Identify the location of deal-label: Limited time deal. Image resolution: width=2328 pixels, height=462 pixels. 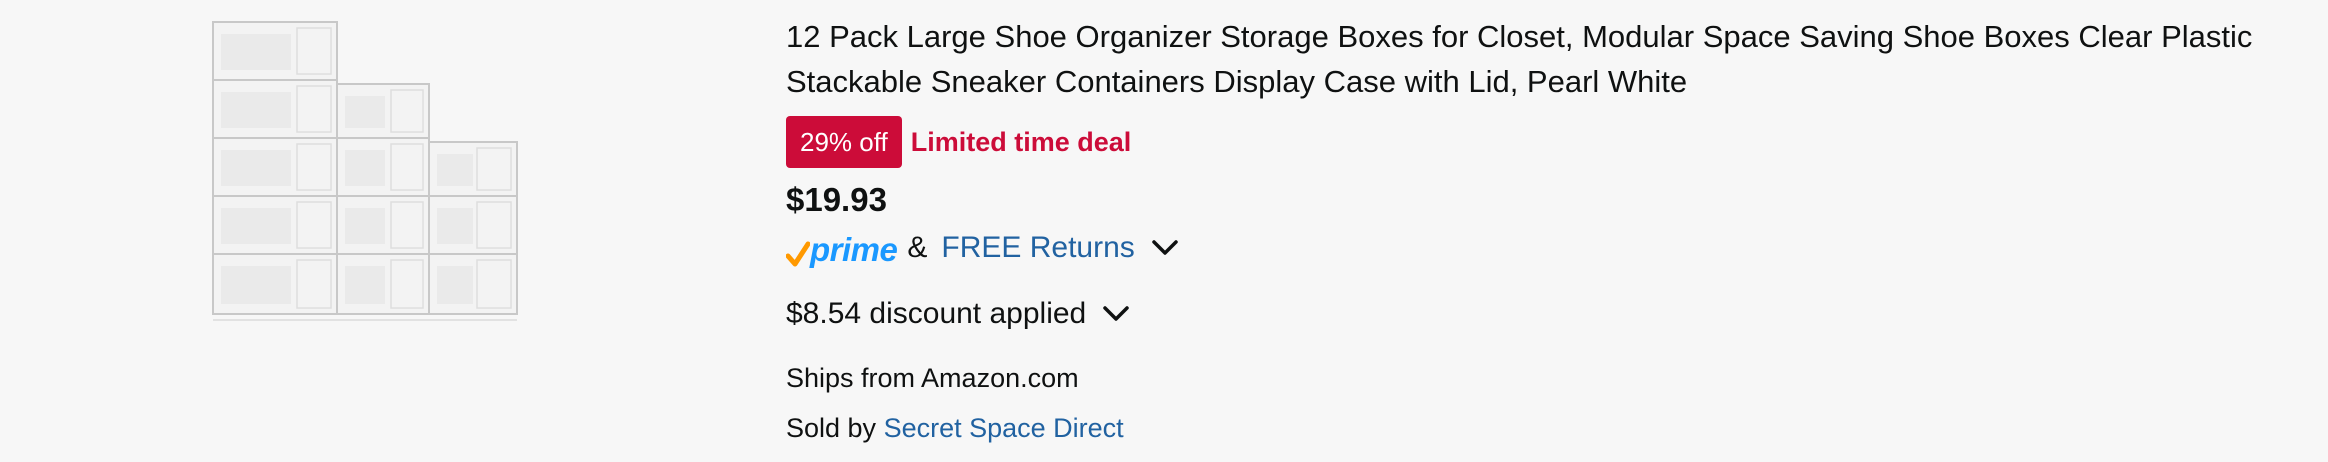
(1021, 141).